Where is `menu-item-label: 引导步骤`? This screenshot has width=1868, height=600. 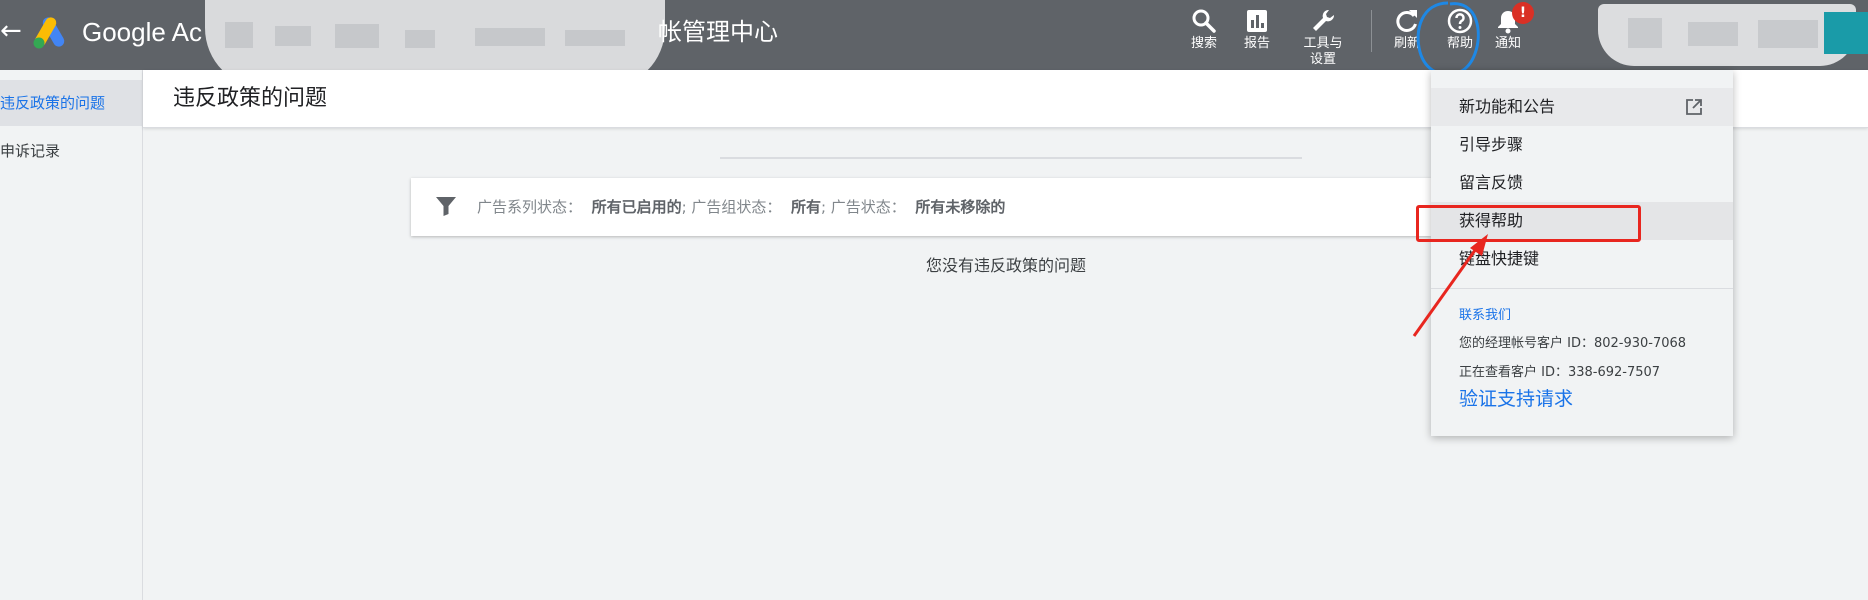 menu-item-label: 引导步骤 is located at coordinates (1491, 144).